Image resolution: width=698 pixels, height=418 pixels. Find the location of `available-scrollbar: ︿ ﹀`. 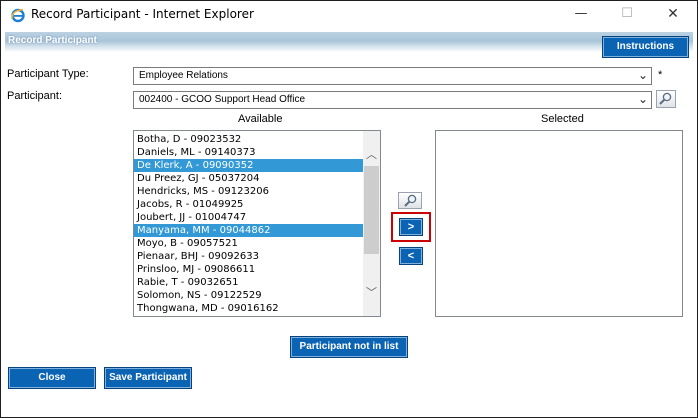

available-scrollbar: ︿ ﹀ is located at coordinates (371, 223).